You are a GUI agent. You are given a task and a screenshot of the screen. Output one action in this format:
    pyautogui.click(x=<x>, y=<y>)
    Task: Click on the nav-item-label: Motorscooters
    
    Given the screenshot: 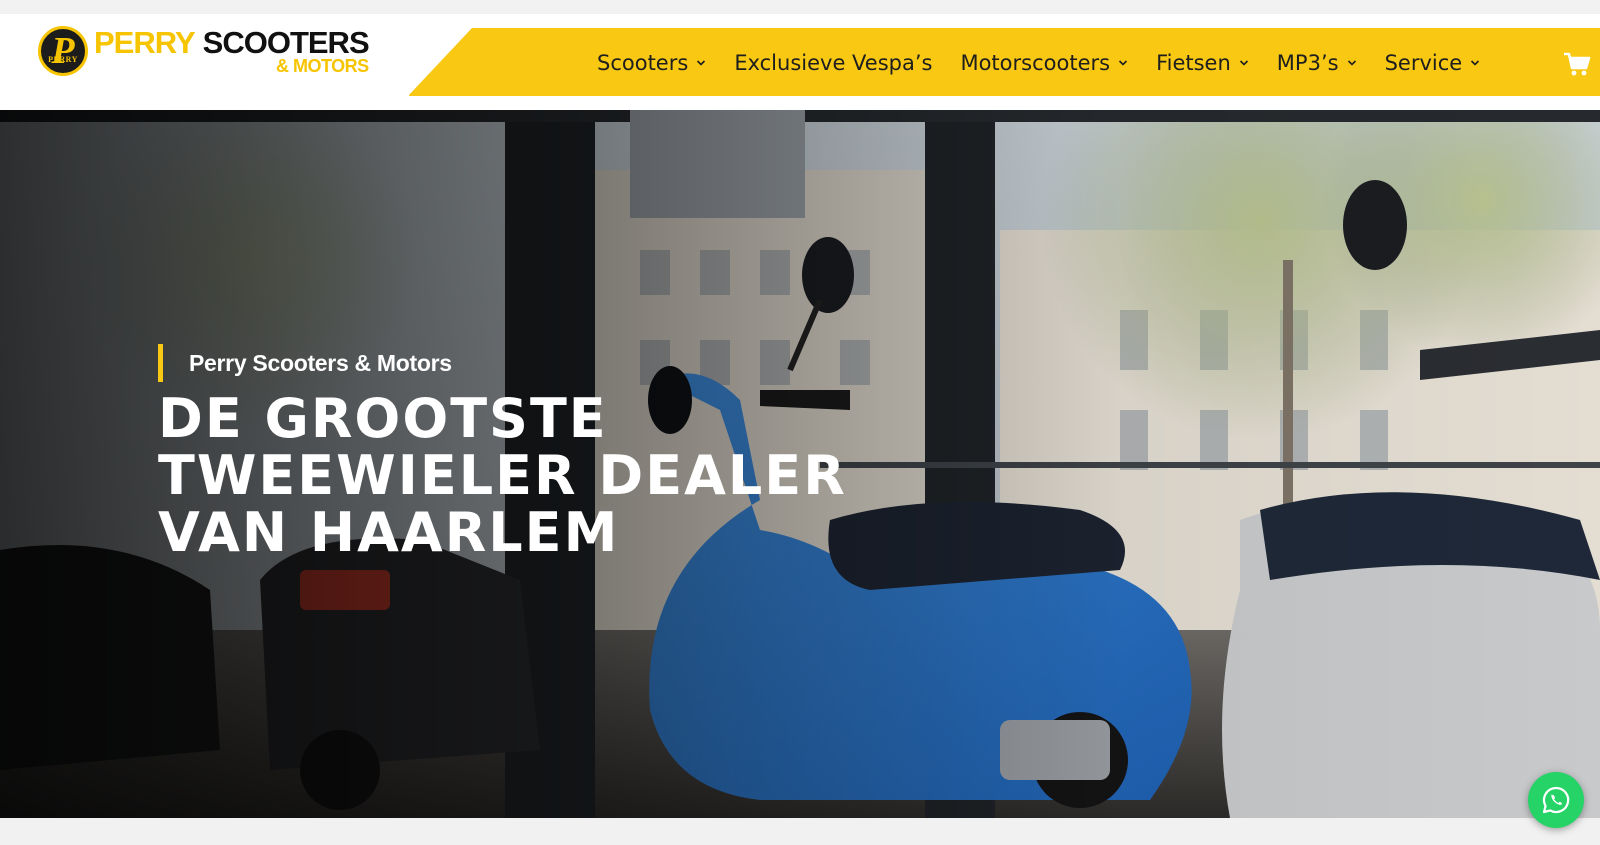 What is the action you would take?
    pyautogui.click(x=1035, y=63)
    